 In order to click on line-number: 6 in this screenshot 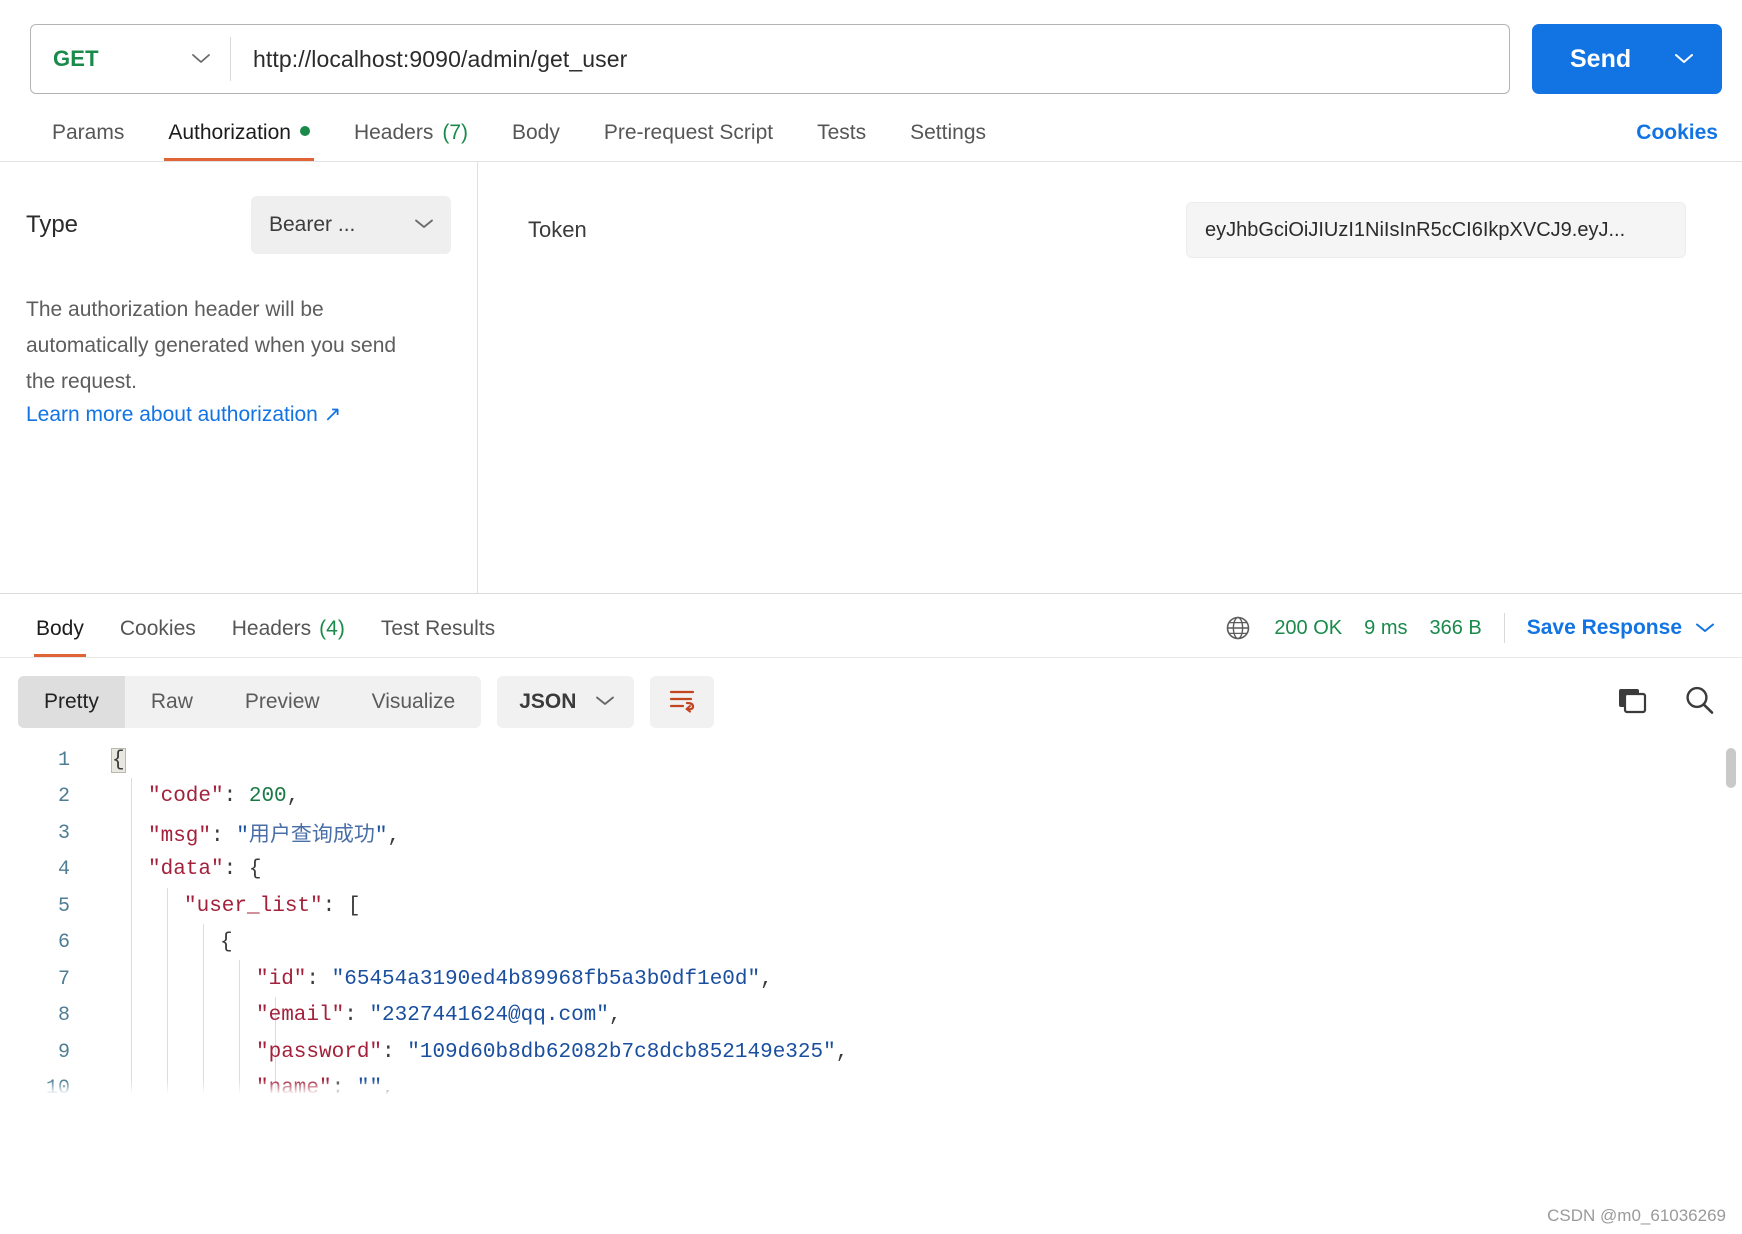, I will do `click(63, 943)`.